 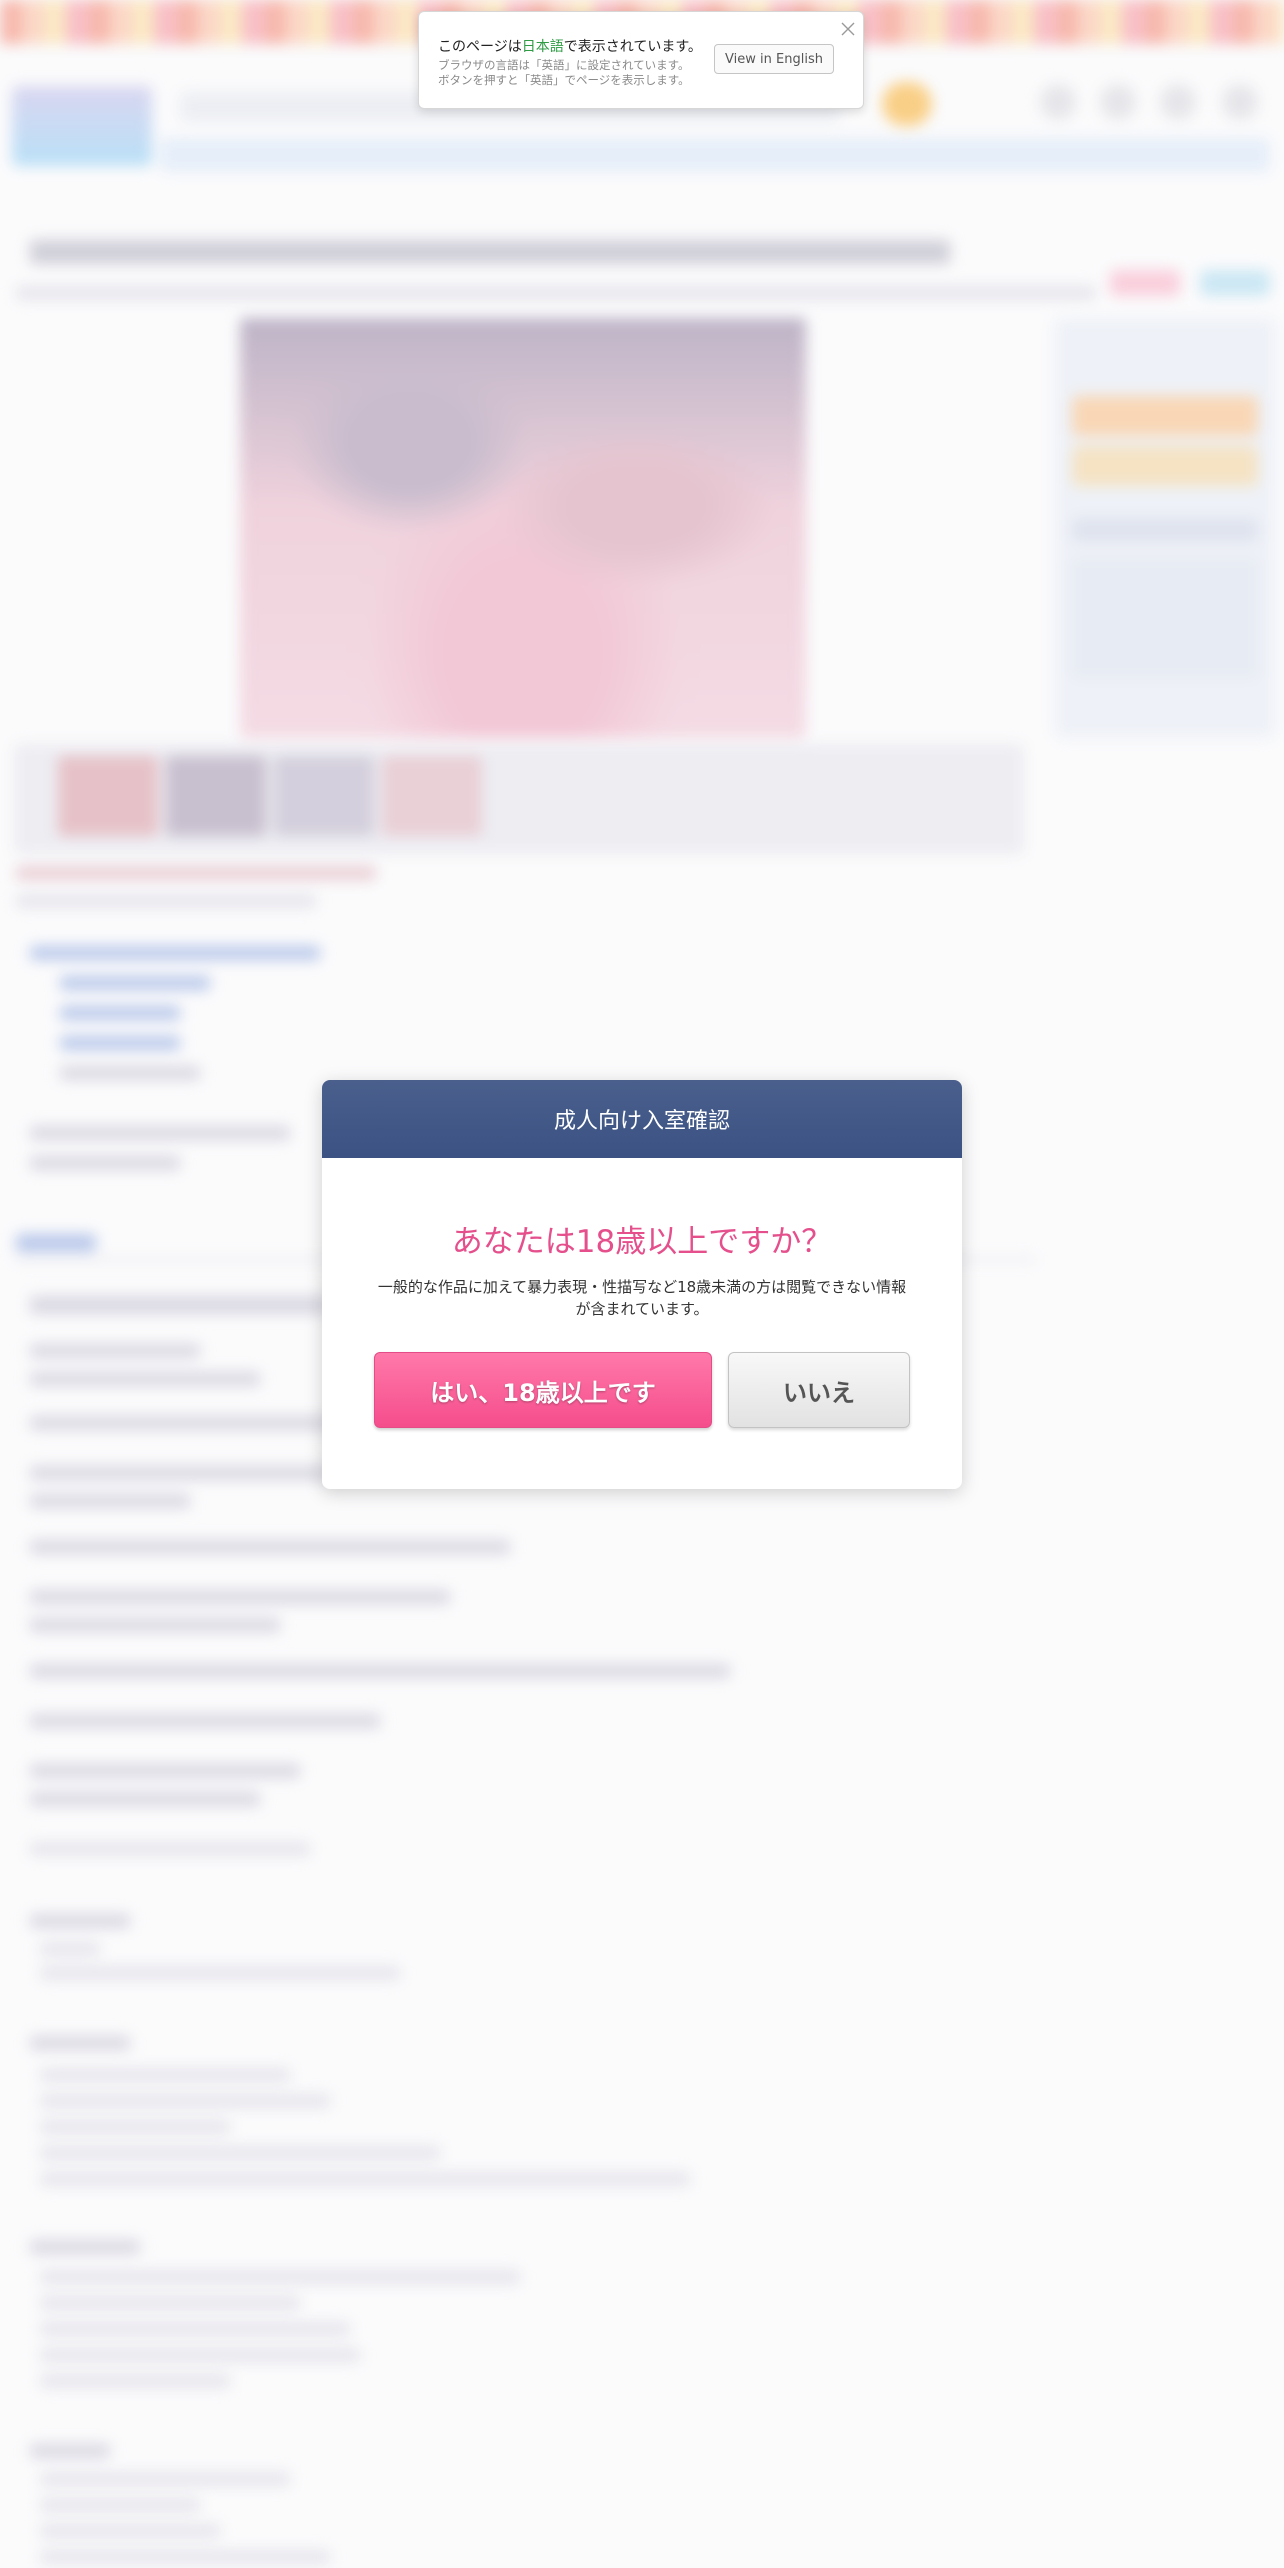 What do you see at coordinates (642, 1119) in the screenshot?
I see `modal-title: 成人向け入室確認` at bounding box center [642, 1119].